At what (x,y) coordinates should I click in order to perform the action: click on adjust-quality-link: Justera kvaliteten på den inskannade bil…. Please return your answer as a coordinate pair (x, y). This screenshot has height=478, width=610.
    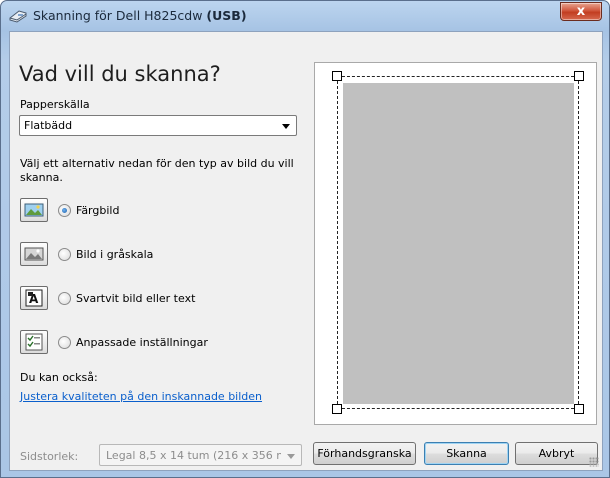
    Looking at the image, I should click on (141, 396).